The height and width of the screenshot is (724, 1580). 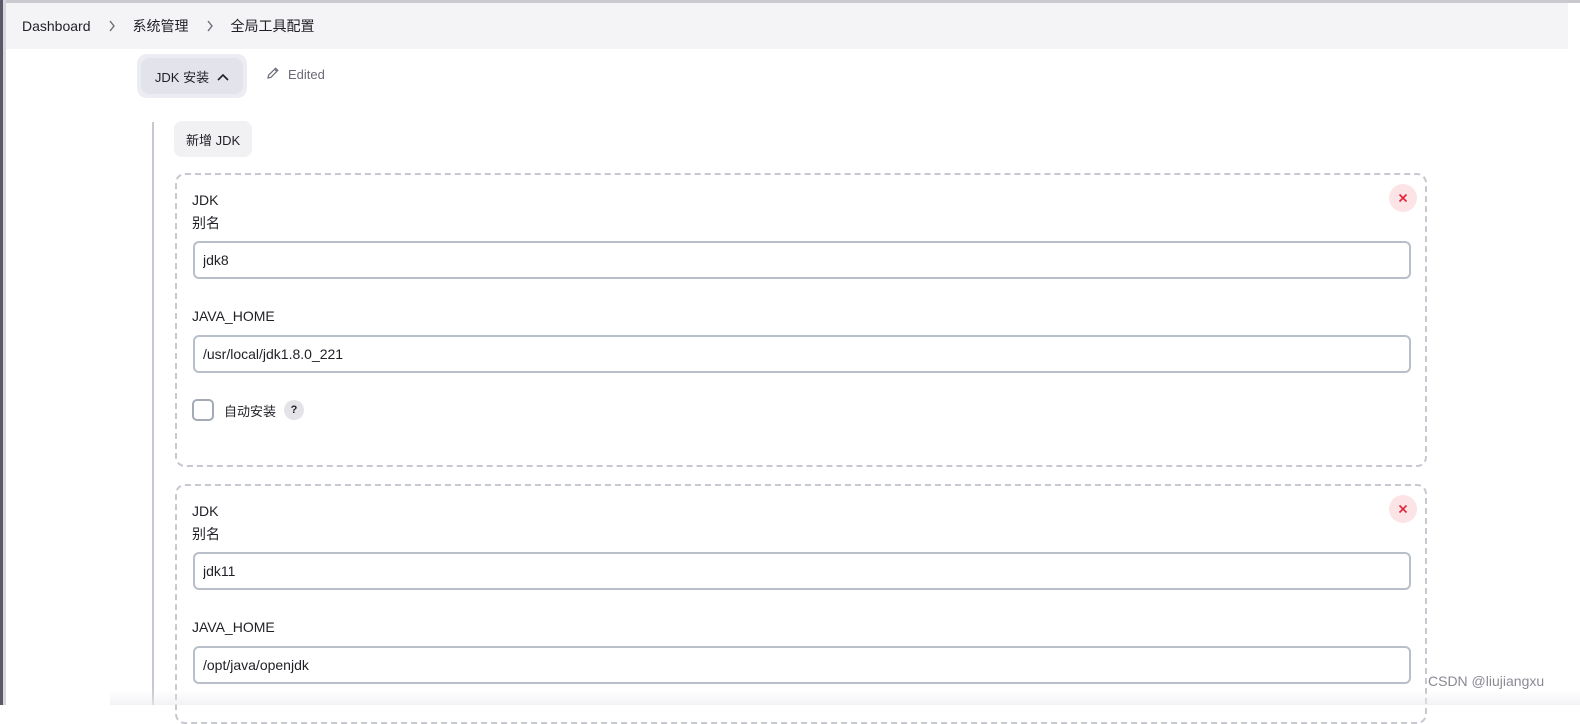 I want to click on auto-install-label: 自动安装, so click(x=250, y=410).